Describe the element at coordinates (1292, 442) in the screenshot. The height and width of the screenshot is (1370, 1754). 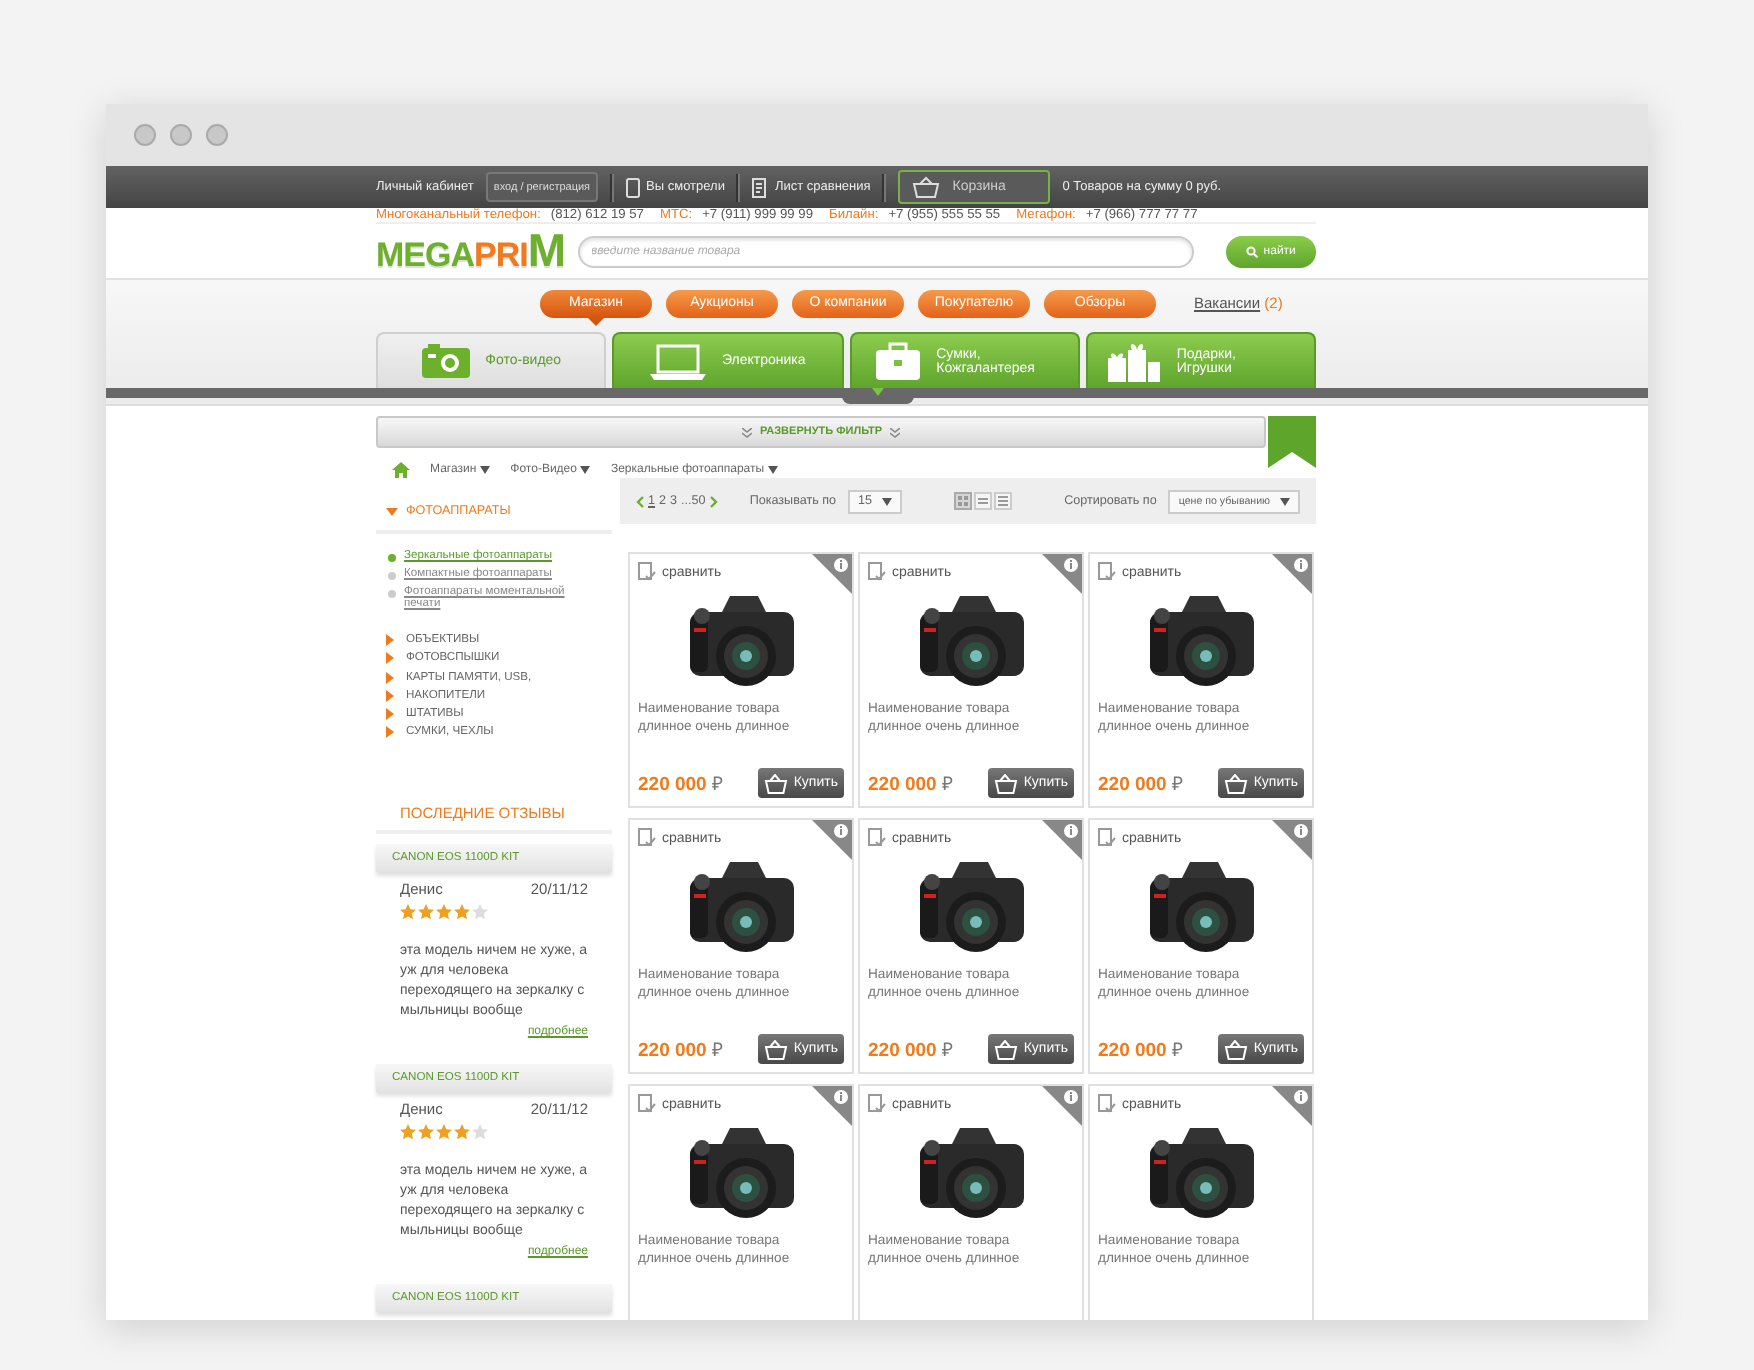
I see `bookmark-ribbon` at that location.